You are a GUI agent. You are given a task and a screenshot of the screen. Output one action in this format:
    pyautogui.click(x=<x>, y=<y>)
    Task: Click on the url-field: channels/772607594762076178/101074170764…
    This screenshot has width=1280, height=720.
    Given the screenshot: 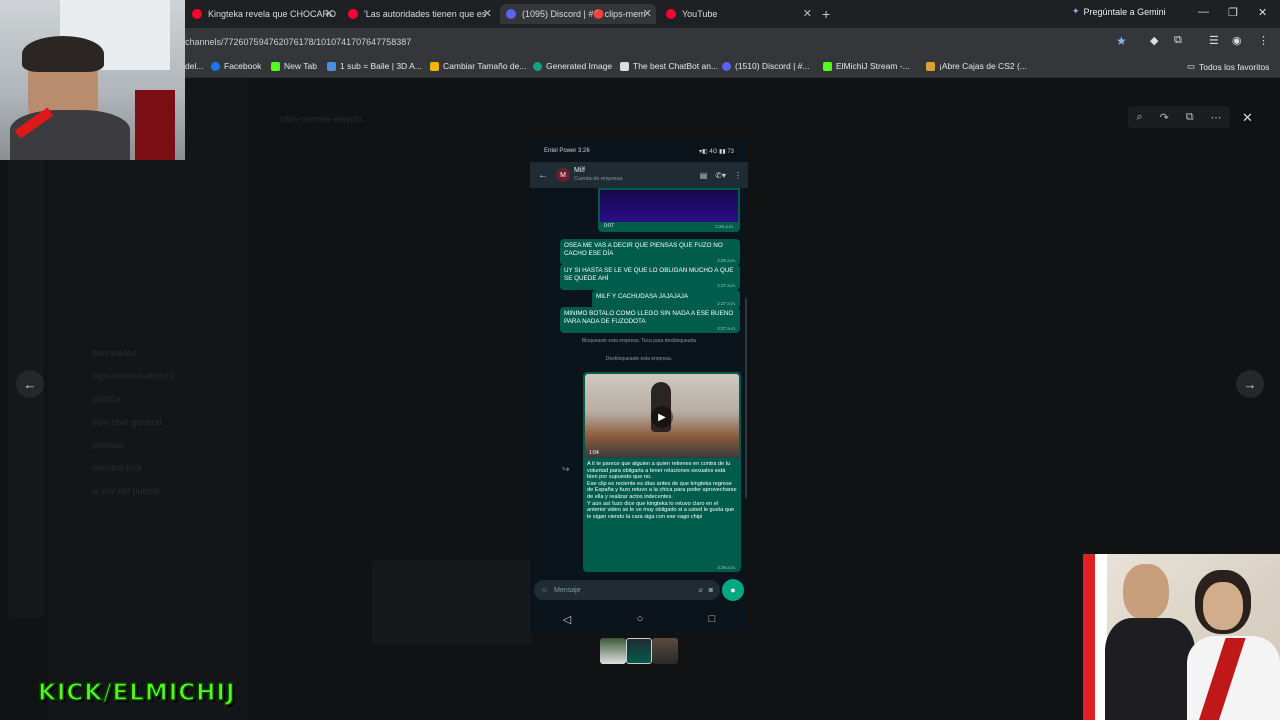 What is the action you would take?
    pyautogui.click(x=298, y=42)
    